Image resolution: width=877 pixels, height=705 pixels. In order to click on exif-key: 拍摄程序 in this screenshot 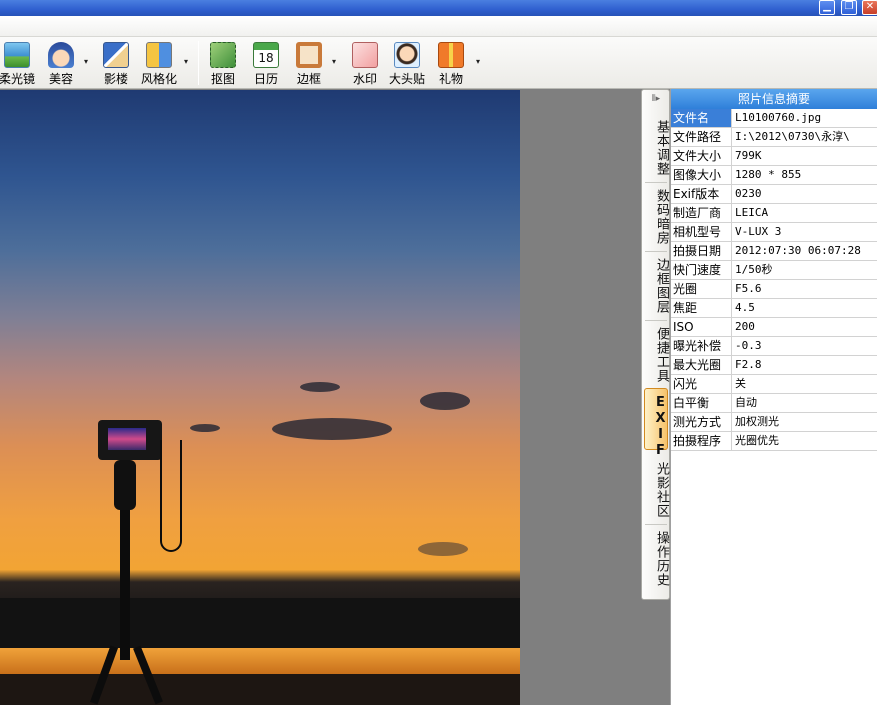, I will do `click(701, 441)`.